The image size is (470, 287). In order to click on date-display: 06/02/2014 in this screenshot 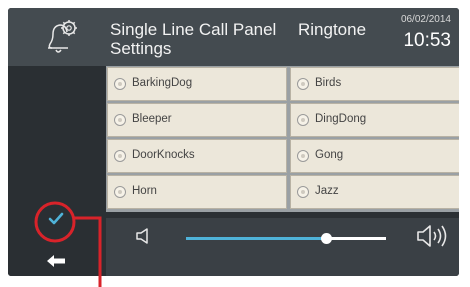, I will do `click(425, 19)`.